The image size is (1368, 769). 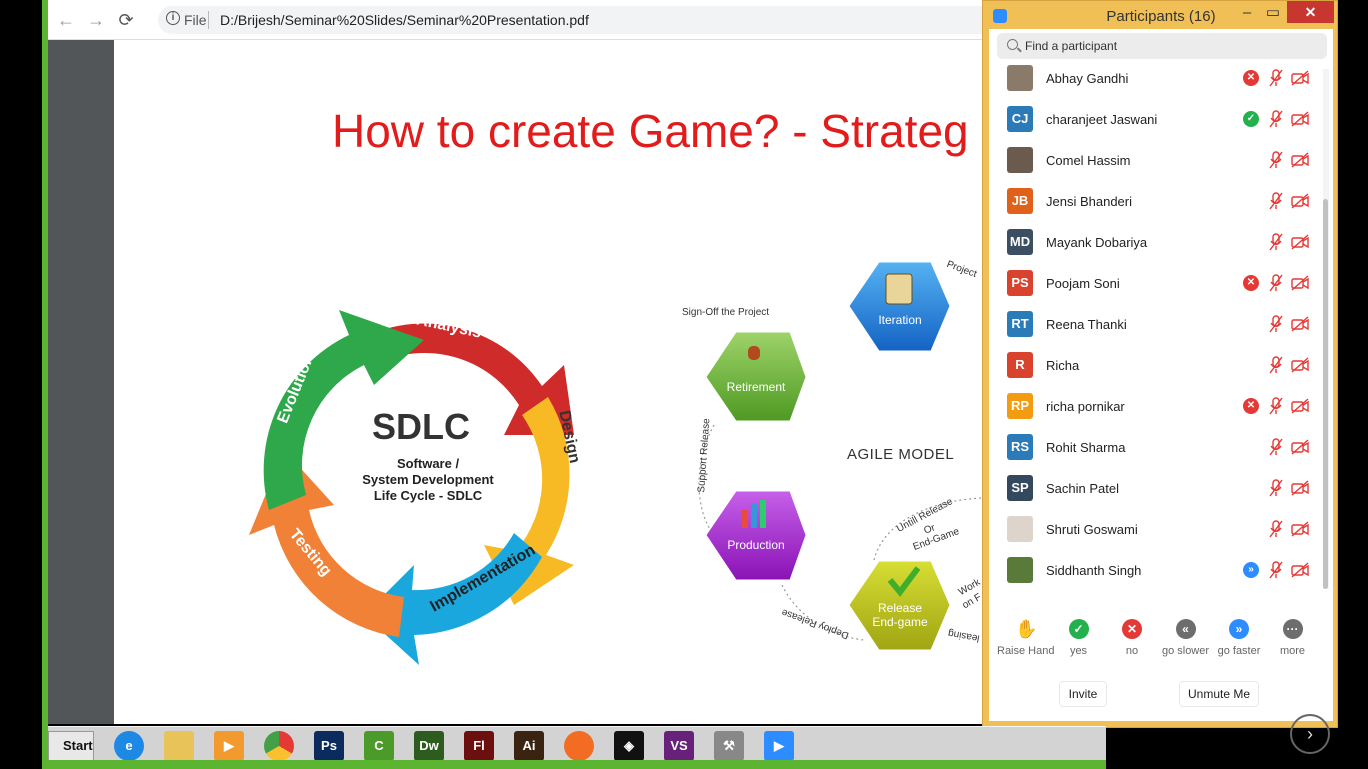 I want to click on flash-taskbar-icon: Fl, so click(x=479, y=746).